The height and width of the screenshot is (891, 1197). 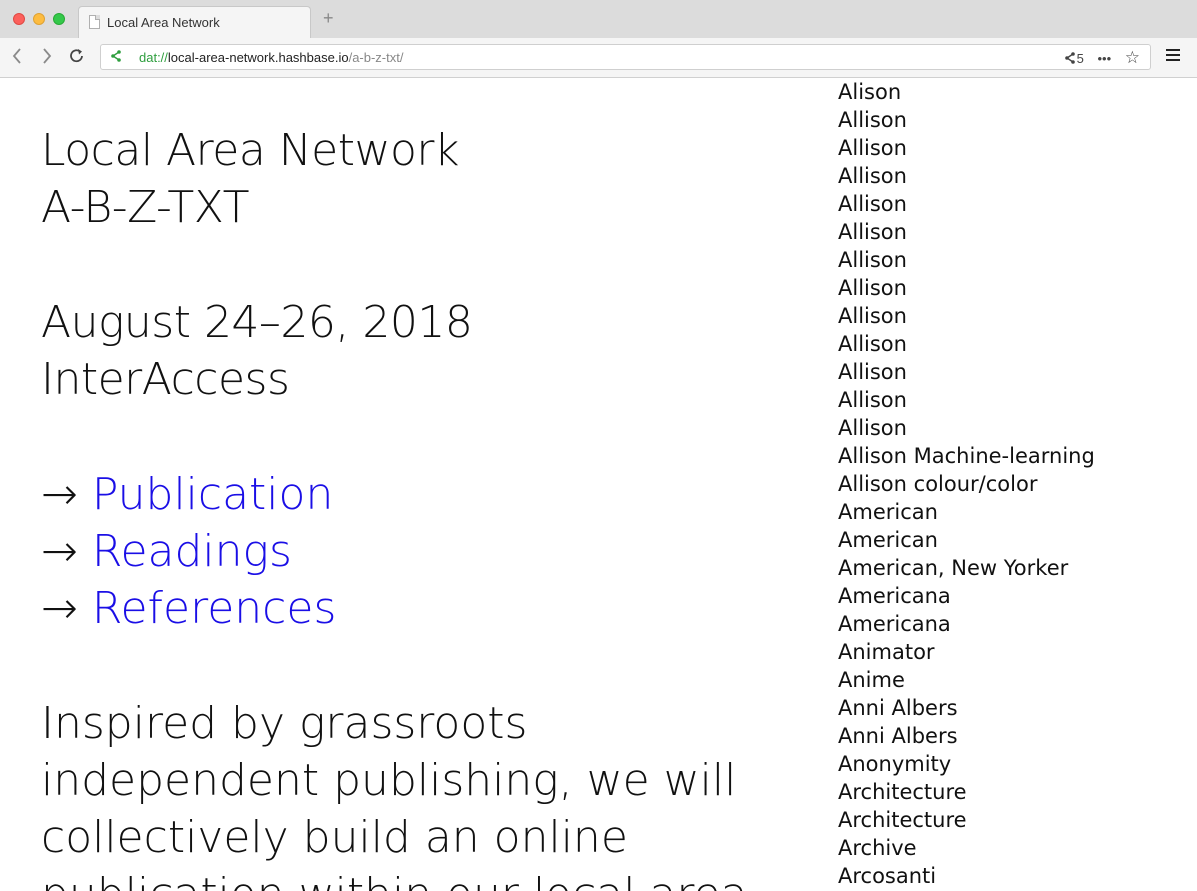 What do you see at coordinates (145, 207) in the screenshot?
I see `site-subtitle: A-B-Z-TXT` at bounding box center [145, 207].